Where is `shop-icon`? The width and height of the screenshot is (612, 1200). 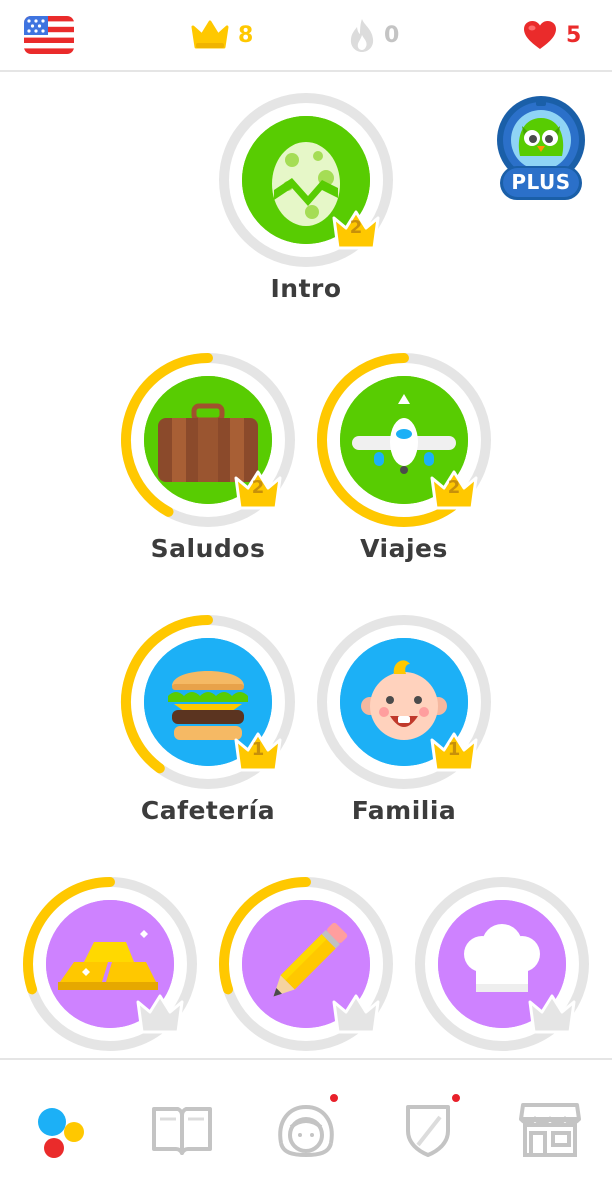 shop-icon is located at coordinates (550, 1130).